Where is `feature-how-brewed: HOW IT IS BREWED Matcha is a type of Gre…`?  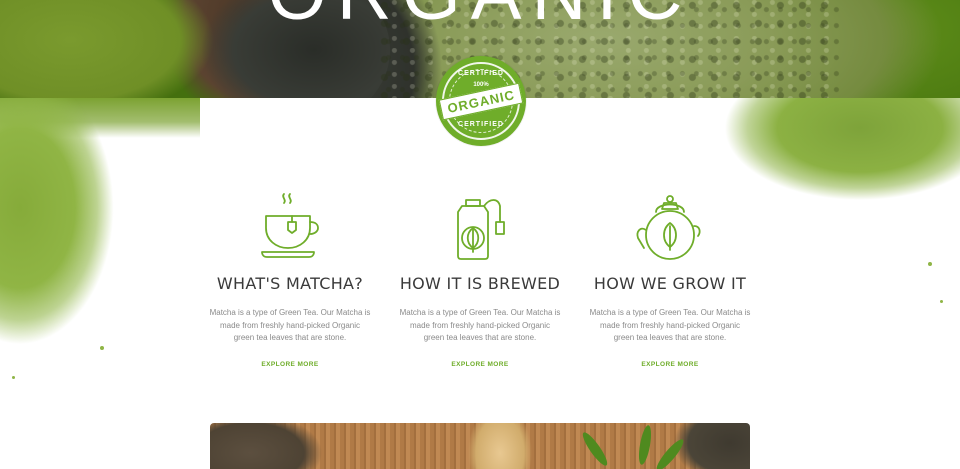
feature-how-brewed: HOW IT IS BREWED Matcha is a type of Gre… is located at coordinates (480, 290).